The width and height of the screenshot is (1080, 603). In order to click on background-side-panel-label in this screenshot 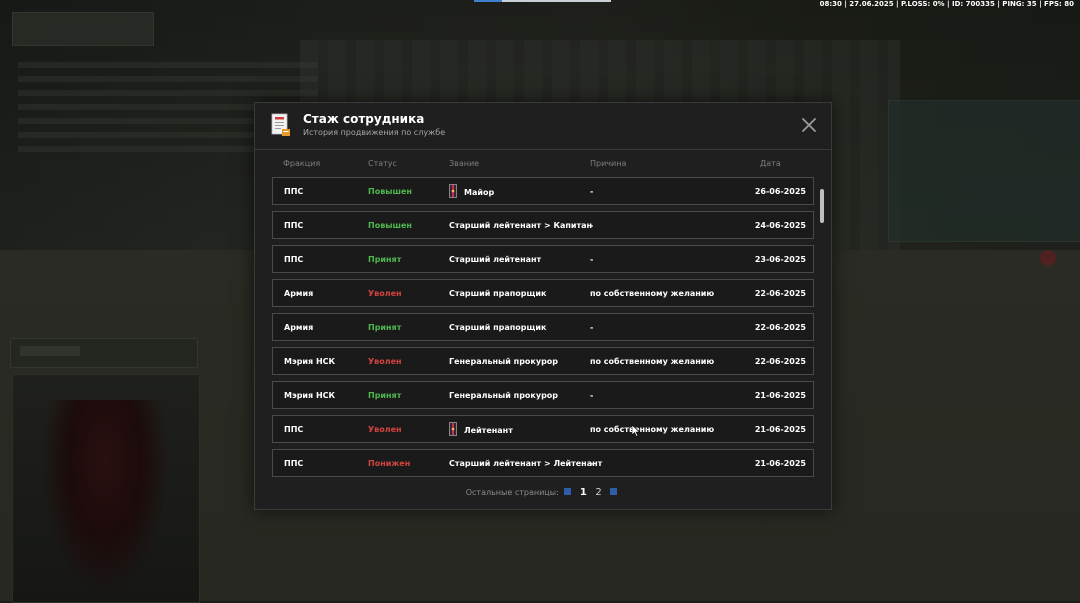, I will do `click(50, 351)`.